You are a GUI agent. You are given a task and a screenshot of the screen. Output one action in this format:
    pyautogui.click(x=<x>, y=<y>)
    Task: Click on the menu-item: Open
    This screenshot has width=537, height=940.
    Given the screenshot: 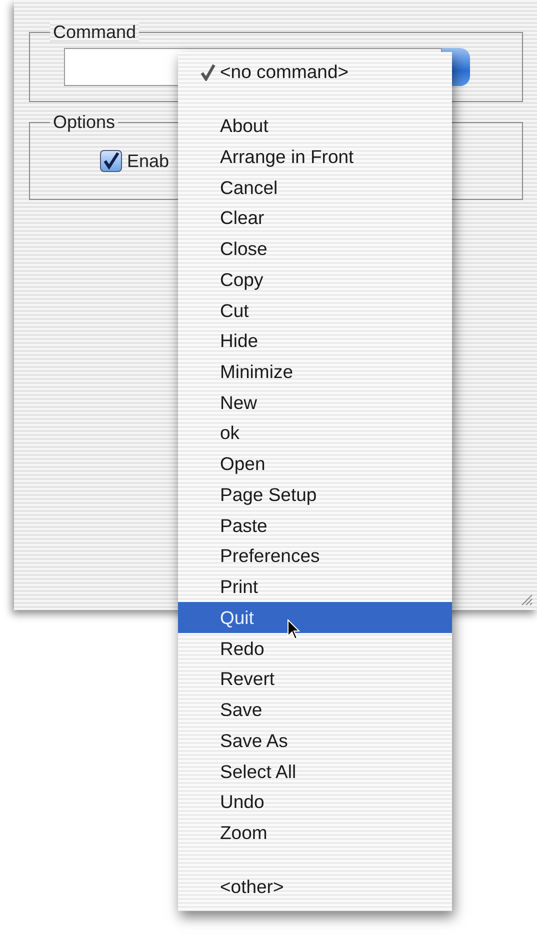 What is the action you would take?
    pyautogui.click(x=315, y=464)
    